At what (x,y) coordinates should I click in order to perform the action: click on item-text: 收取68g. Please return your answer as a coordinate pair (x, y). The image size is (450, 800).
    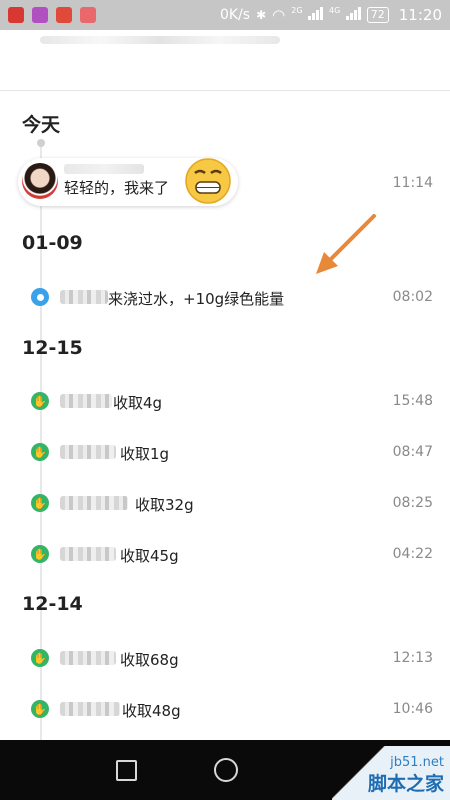
    Looking at the image, I should click on (149, 660).